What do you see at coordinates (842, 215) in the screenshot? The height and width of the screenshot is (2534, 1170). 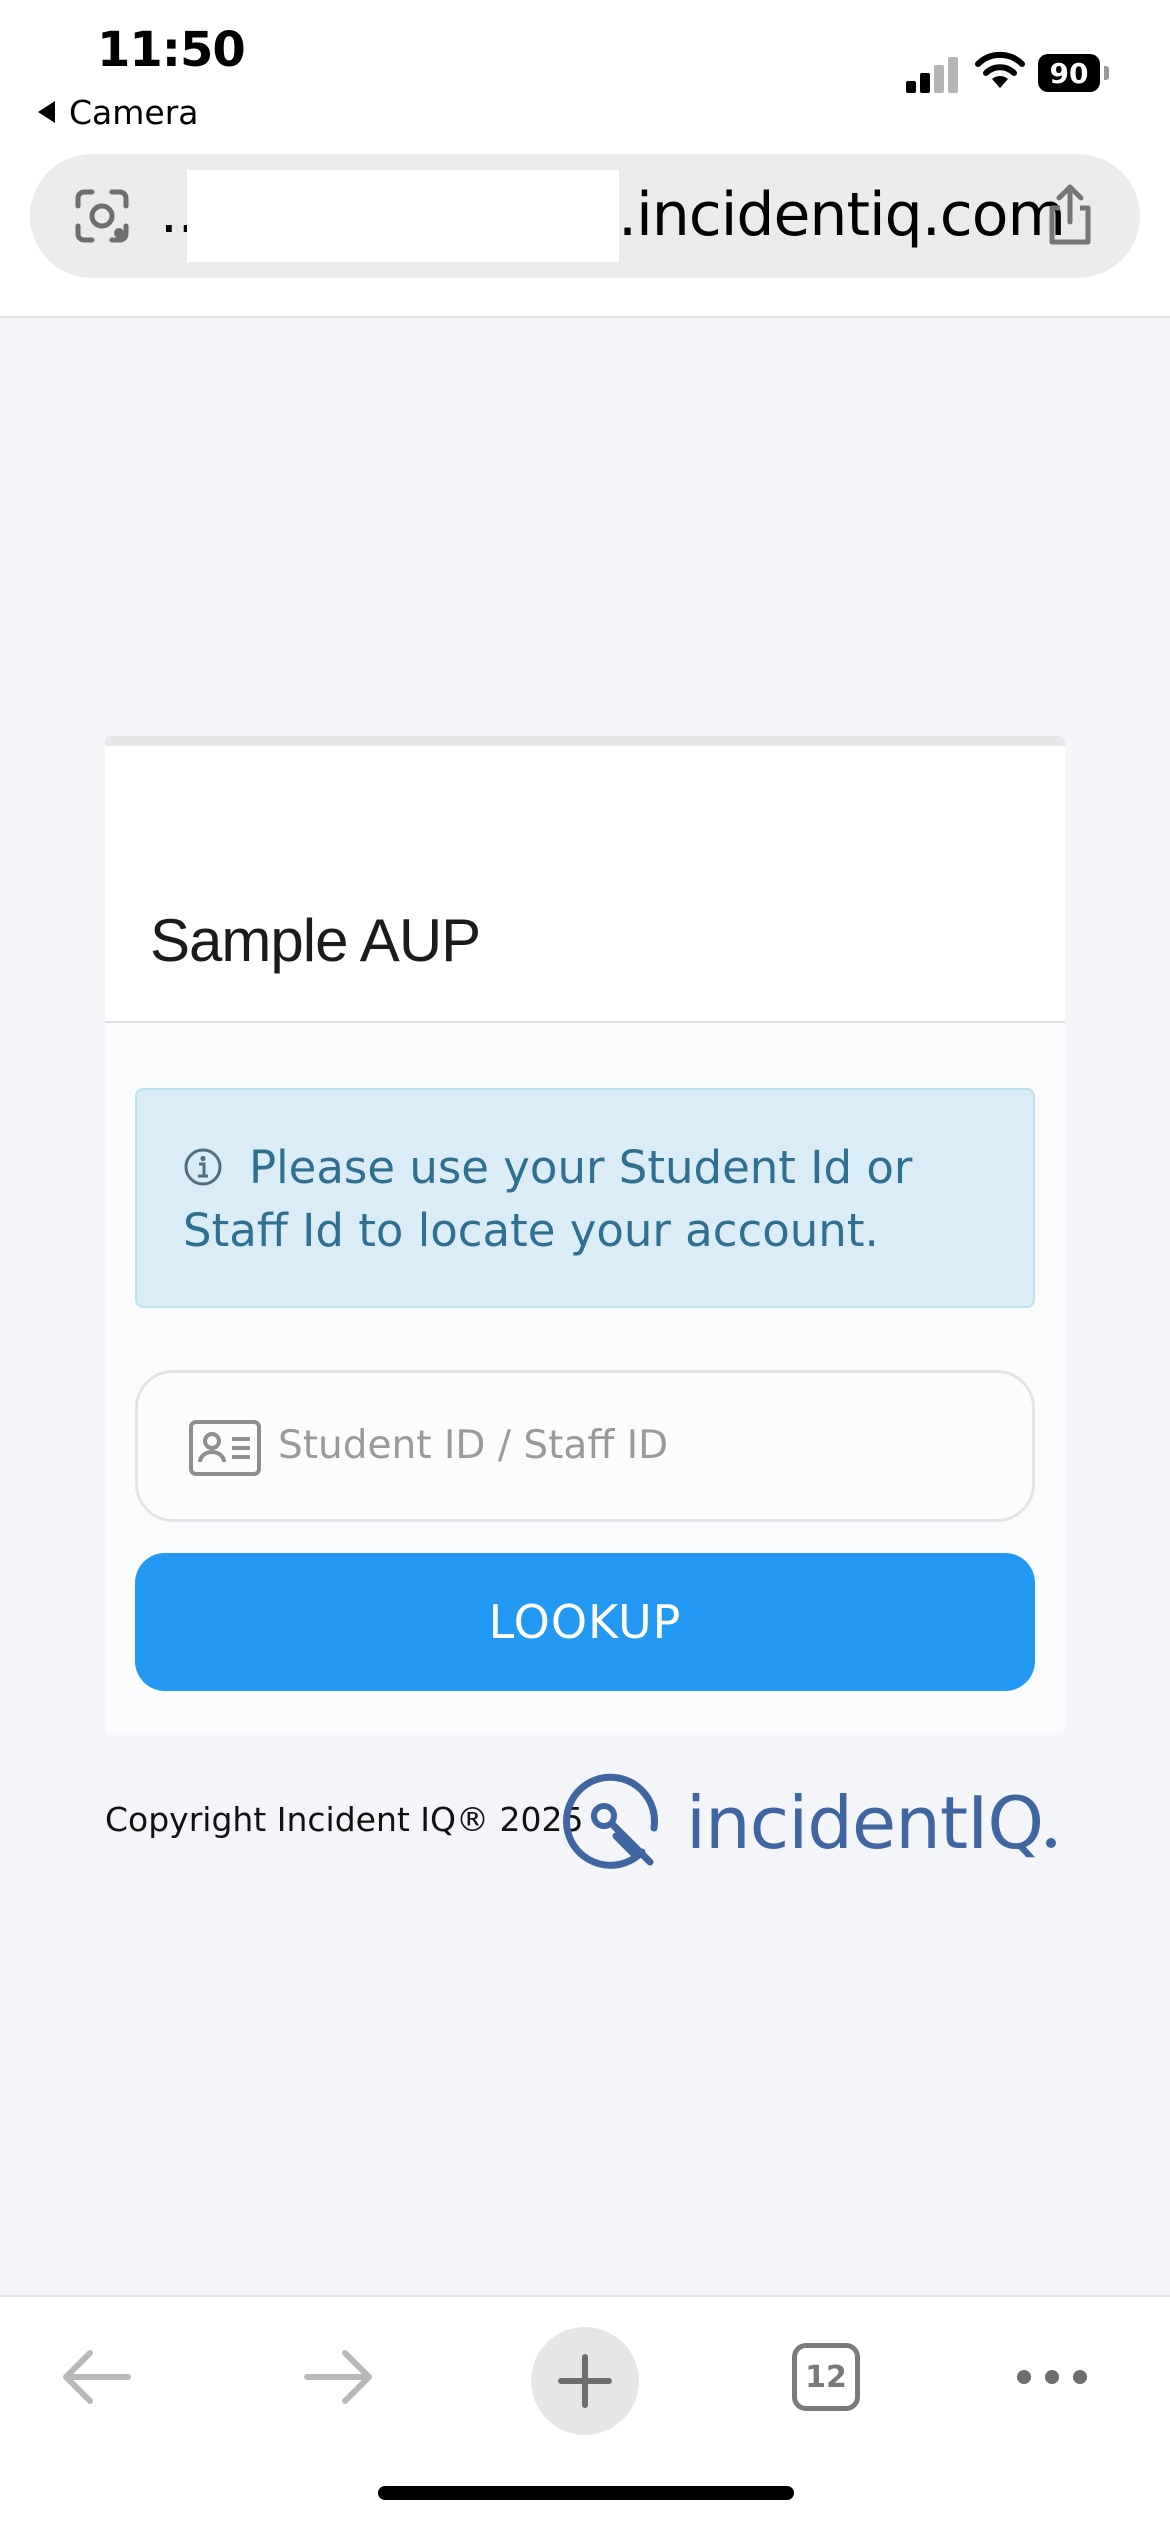 I see `url-domain: .incidentiq.com` at bounding box center [842, 215].